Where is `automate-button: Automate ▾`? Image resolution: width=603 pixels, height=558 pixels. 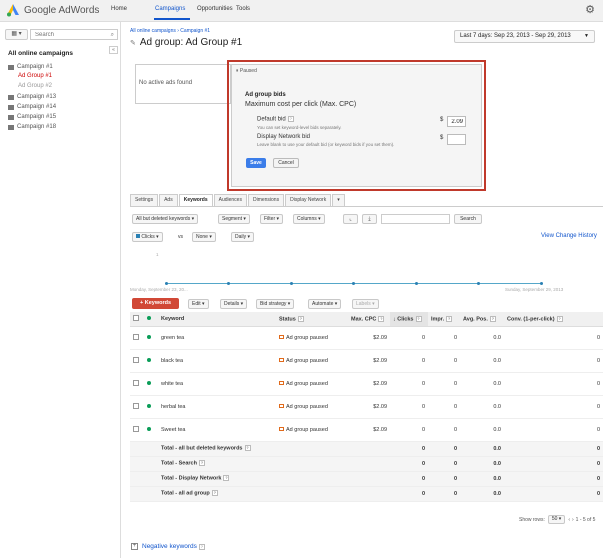
automate-button: Automate ▾ is located at coordinates (325, 304).